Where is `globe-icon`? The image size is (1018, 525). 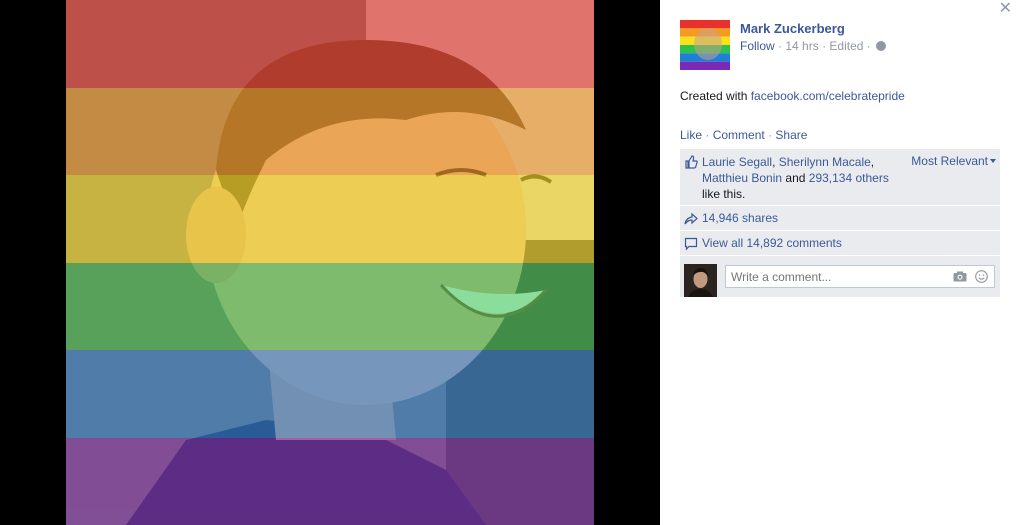
globe-icon is located at coordinates (881, 46).